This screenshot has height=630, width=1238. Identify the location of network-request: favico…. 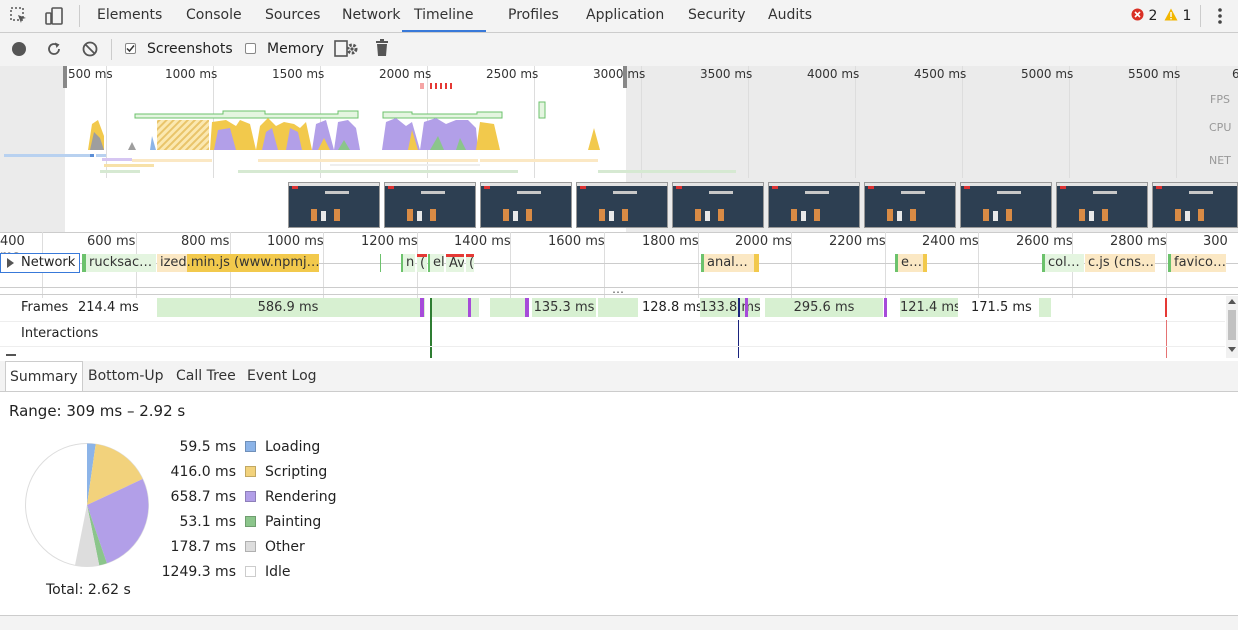
(1197, 263).